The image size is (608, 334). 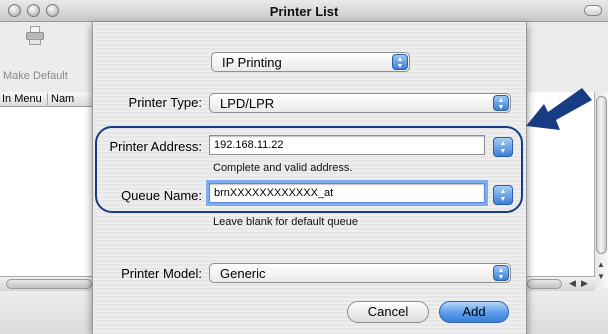 What do you see at coordinates (46, 99) in the screenshot?
I see `list-header: In Menu Nam` at bounding box center [46, 99].